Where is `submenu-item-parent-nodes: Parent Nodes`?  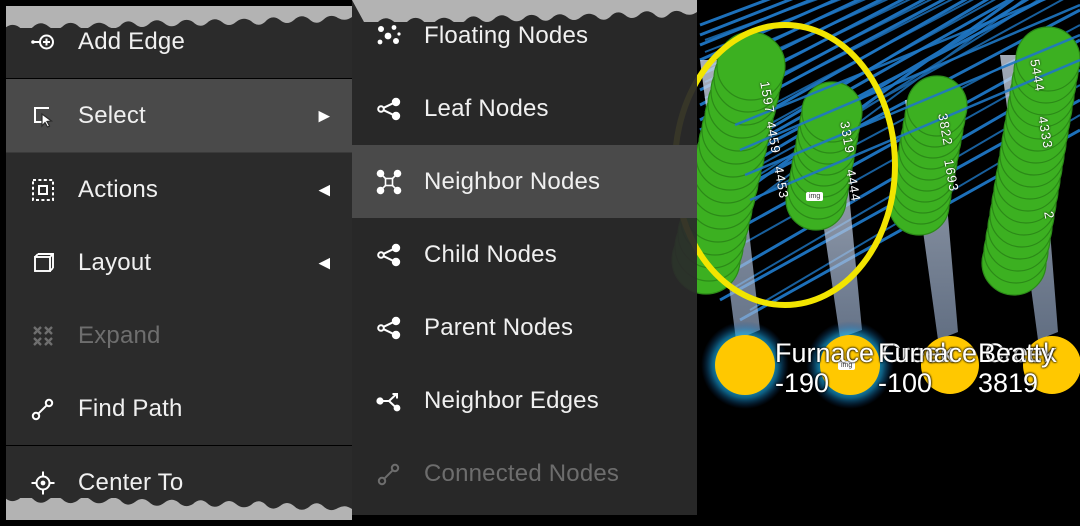
submenu-item-parent-nodes: Parent Nodes is located at coordinates (524, 327).